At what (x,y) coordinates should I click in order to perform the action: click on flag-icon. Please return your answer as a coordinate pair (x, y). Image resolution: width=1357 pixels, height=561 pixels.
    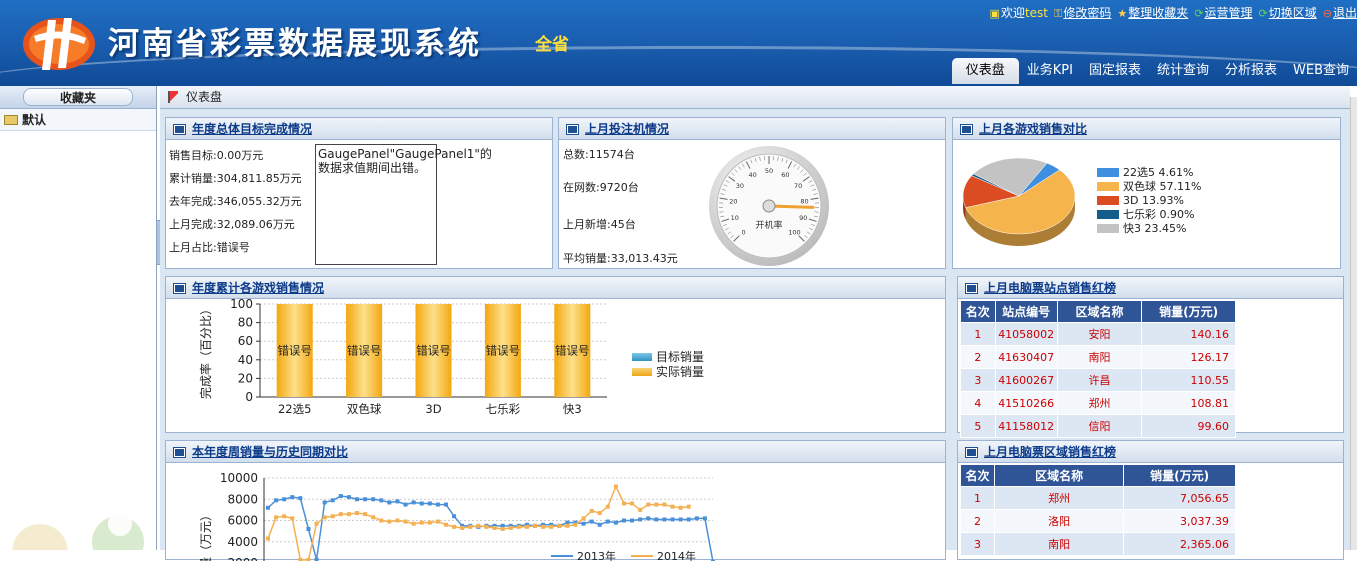
    Looking at the image, I should click on (173, 97).